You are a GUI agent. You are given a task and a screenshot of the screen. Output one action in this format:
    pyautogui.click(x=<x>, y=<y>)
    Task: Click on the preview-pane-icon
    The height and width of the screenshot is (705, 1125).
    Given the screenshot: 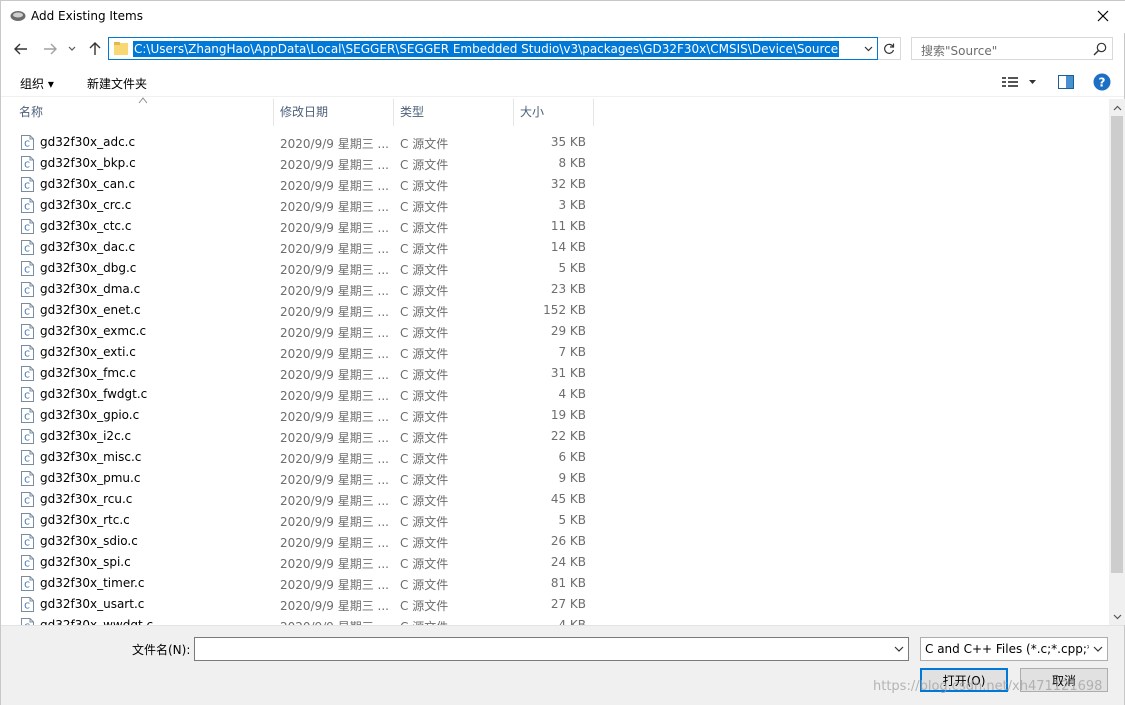 What is the action you would take?
    pyautogui.click(x=1066, y=82)
    